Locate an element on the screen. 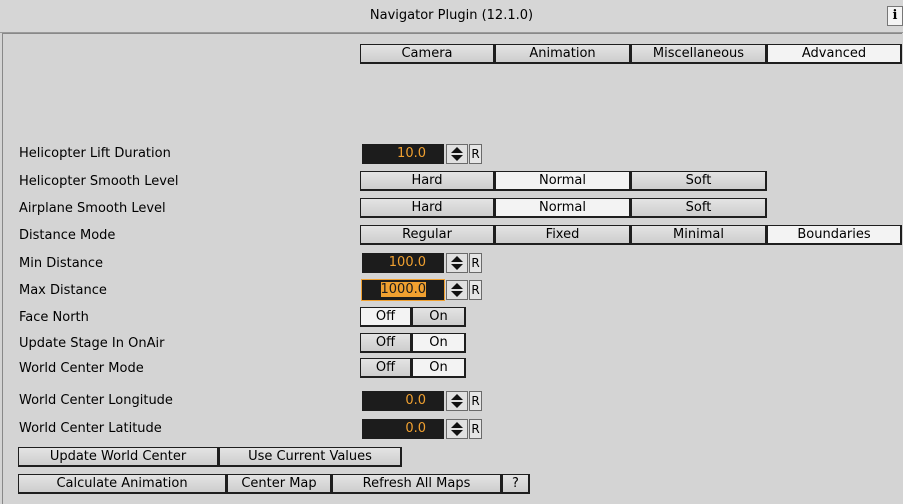 This screenshot has width=903, height=504. calculate-animation-button: Calculate Animation is located at coordinates (122, 484).